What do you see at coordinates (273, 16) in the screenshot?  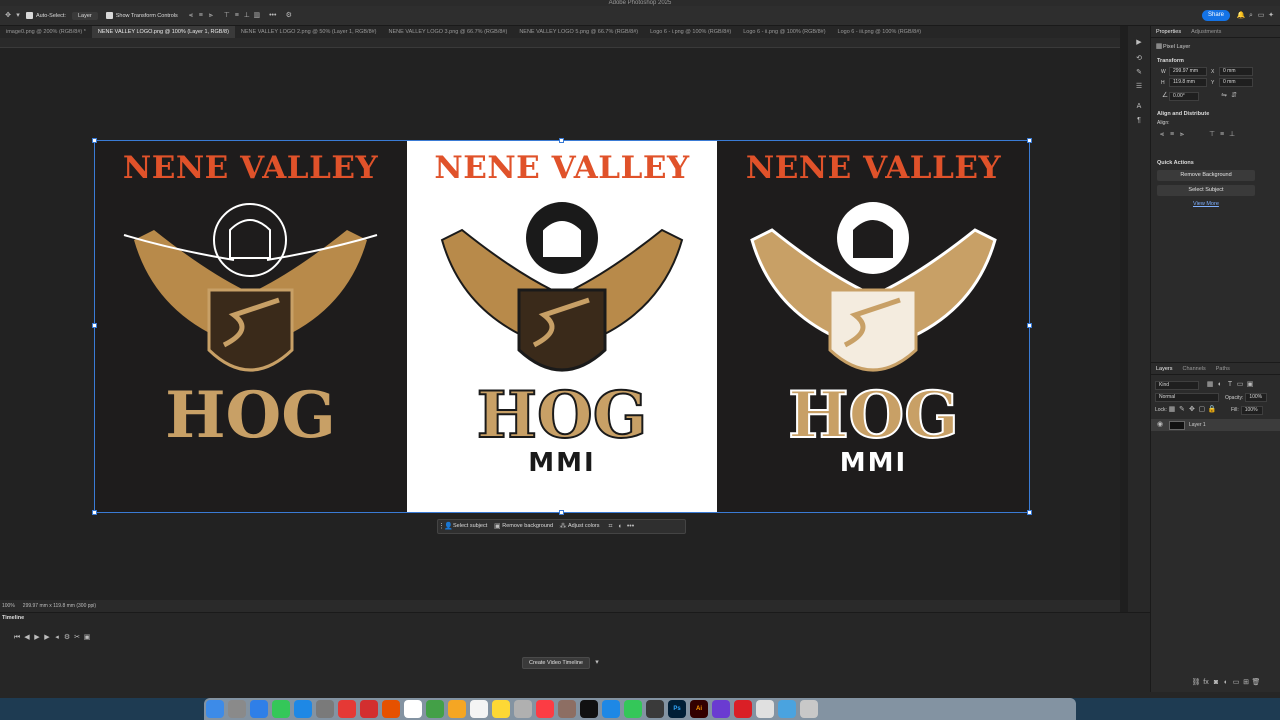 I see `more-icon: •••` at bounding box center [273, 16].